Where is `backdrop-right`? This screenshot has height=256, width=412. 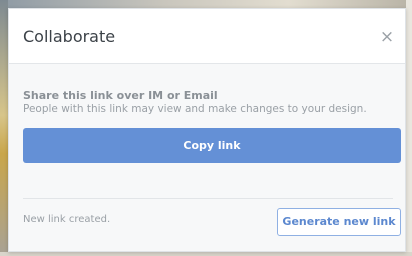 backdrop-right is located at coordinates (409, 128).